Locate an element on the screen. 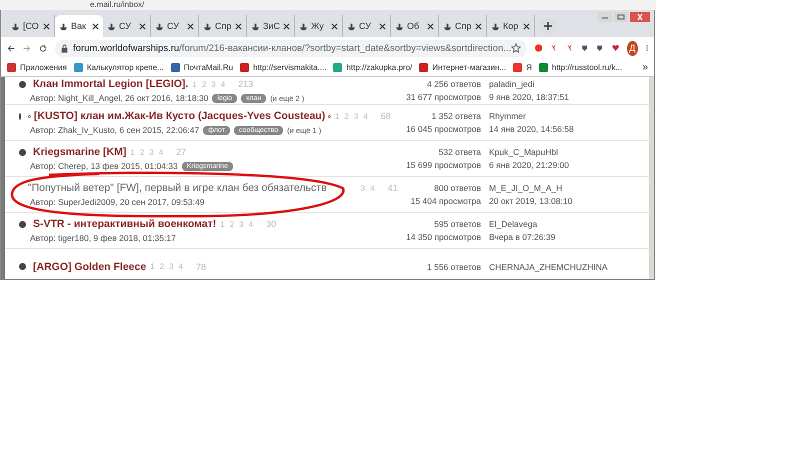 The image size is (800, 449). topic-title-link: "Попутный ветер" [FW], первый в игре клан без обязательств is located at coordinates (177, 188).